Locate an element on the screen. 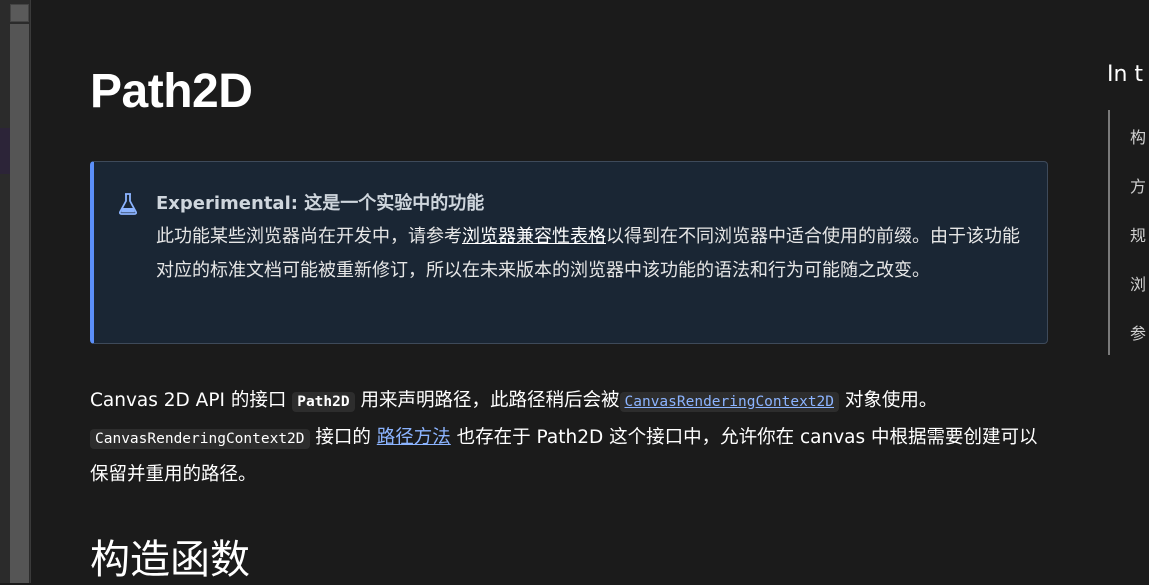  intro-text: 对象使用。 is located at coordinates (888, 400).